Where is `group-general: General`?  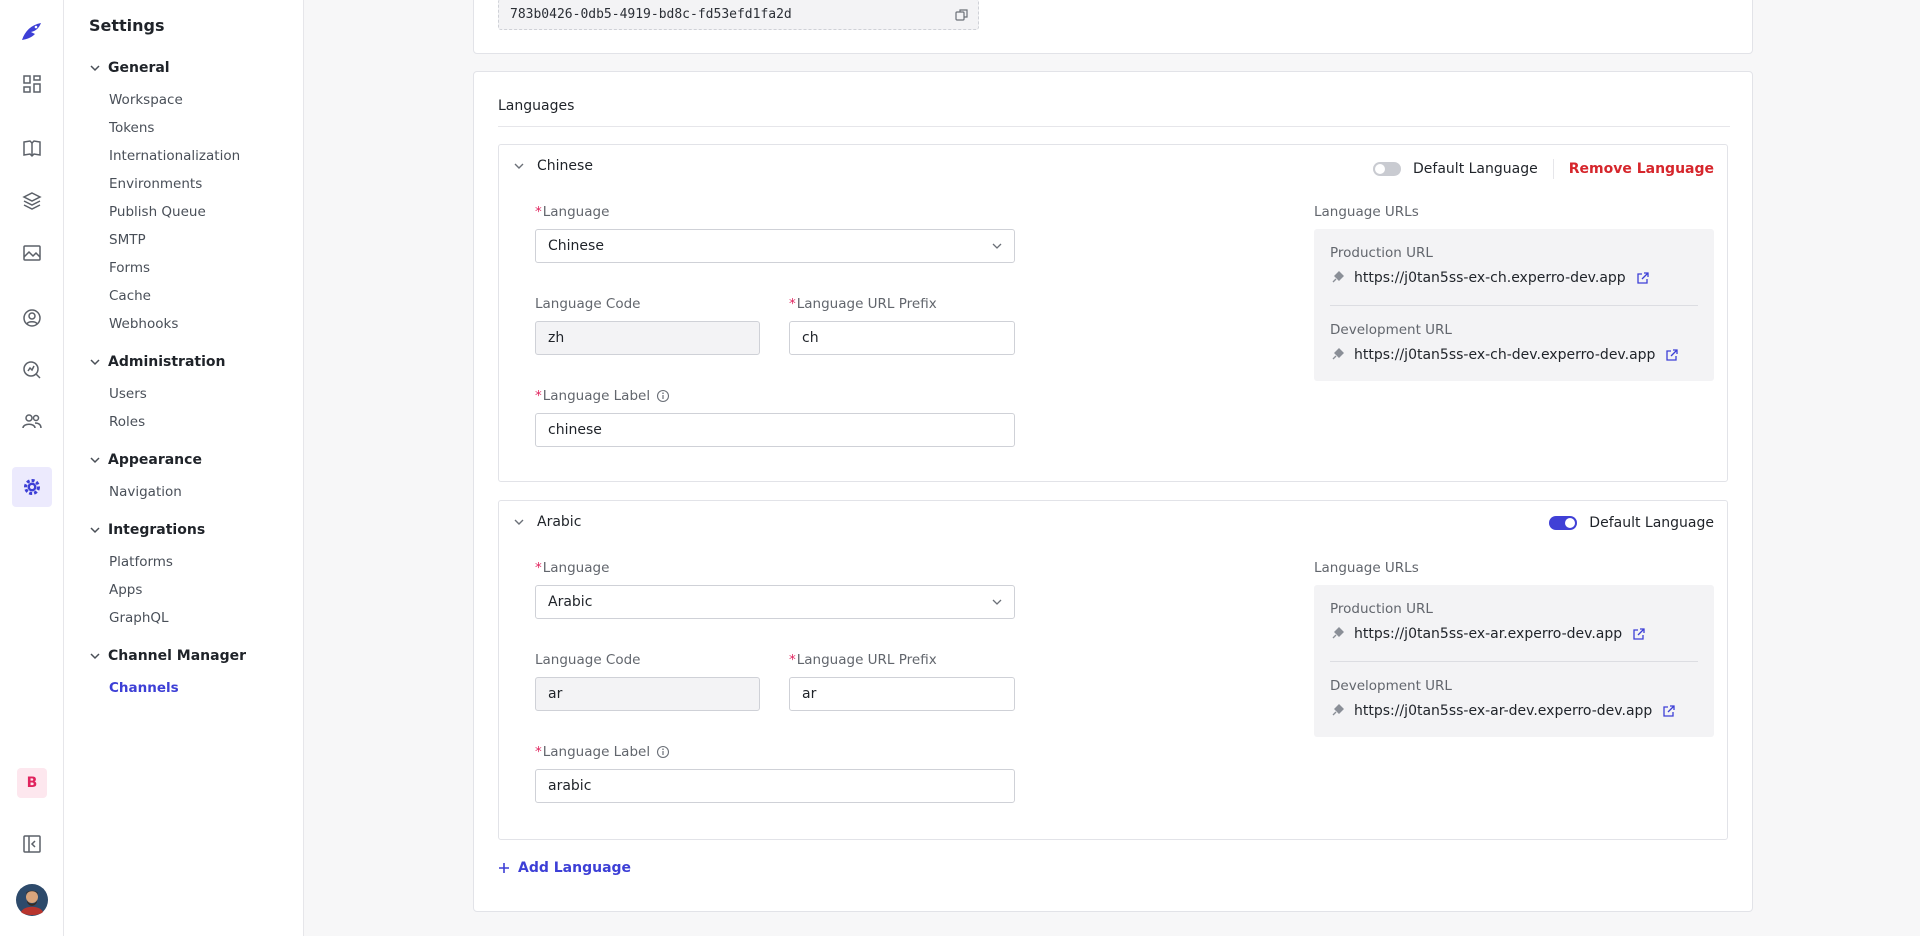
group-general: General is located at coordinates (130, 68).